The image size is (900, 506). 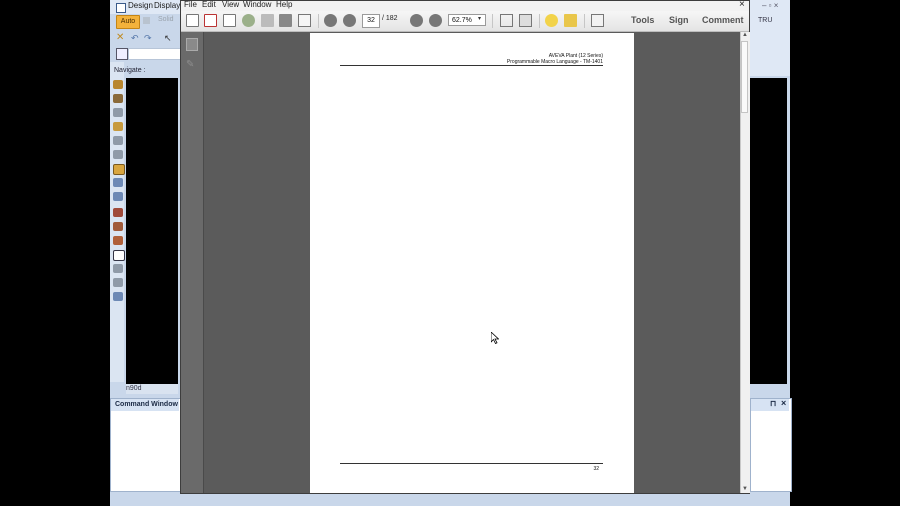 What do you see at coordinates (304, 20) in the screenshot?
I see `email-icon` at bounding box center [304, 20].